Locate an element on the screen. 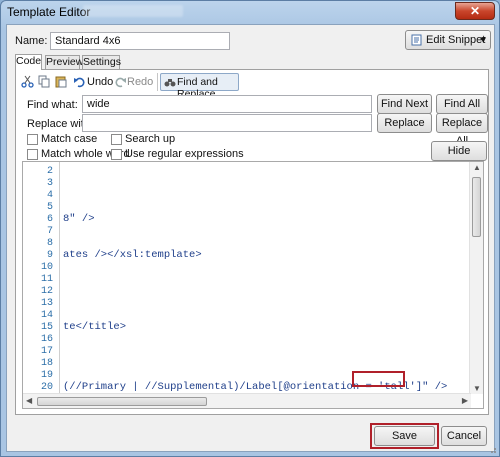 The image size is (500, 457). gutter-divider is located at coordinates (59, 278).